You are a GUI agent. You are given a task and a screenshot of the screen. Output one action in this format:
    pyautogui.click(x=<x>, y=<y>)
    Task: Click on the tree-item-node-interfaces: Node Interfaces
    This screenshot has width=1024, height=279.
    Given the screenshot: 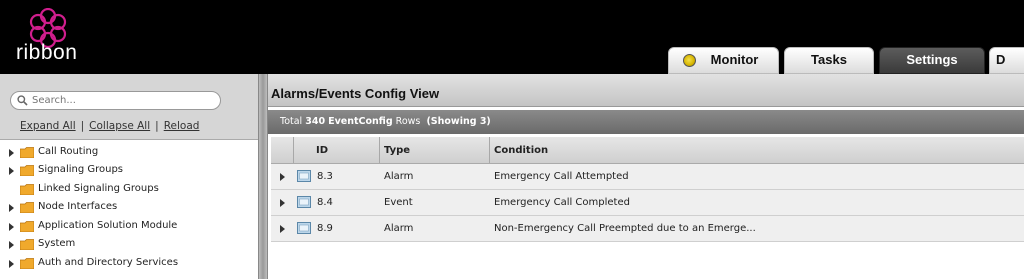 What is the action you would take?
    pyautogui.click(x=129, y=207)
    